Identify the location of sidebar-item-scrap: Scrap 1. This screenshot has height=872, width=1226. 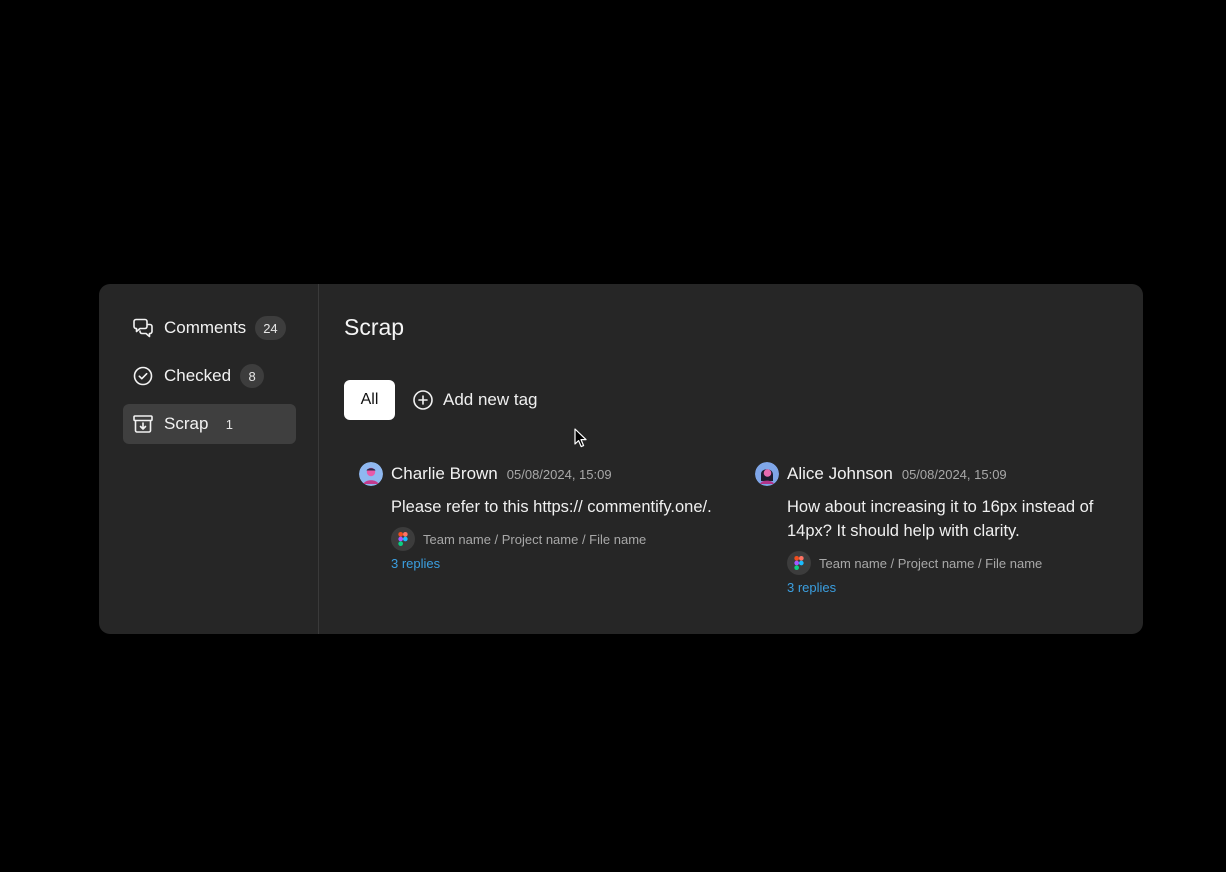
(209, 424).